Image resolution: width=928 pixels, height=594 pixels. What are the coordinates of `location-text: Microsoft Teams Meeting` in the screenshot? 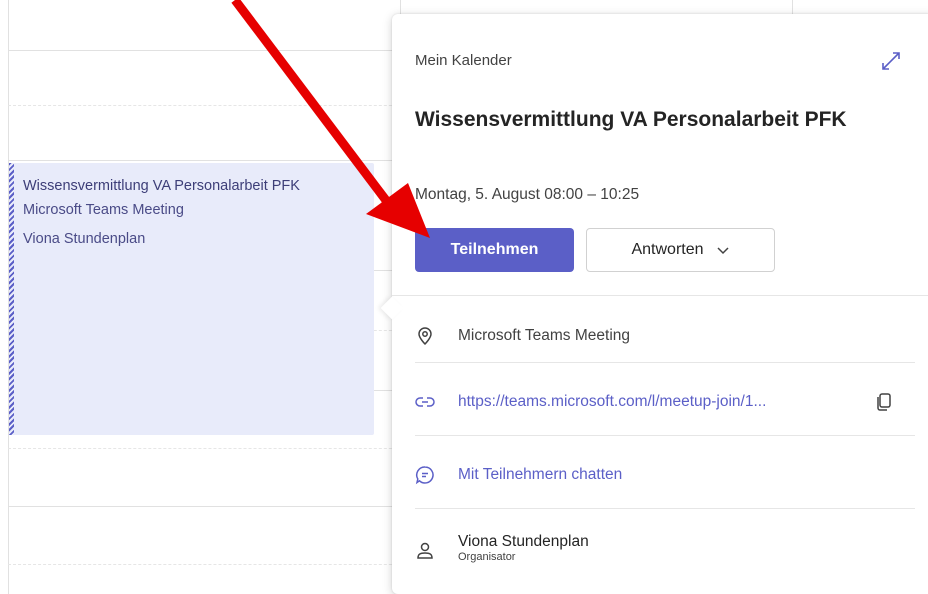 It's located at (544, 335).